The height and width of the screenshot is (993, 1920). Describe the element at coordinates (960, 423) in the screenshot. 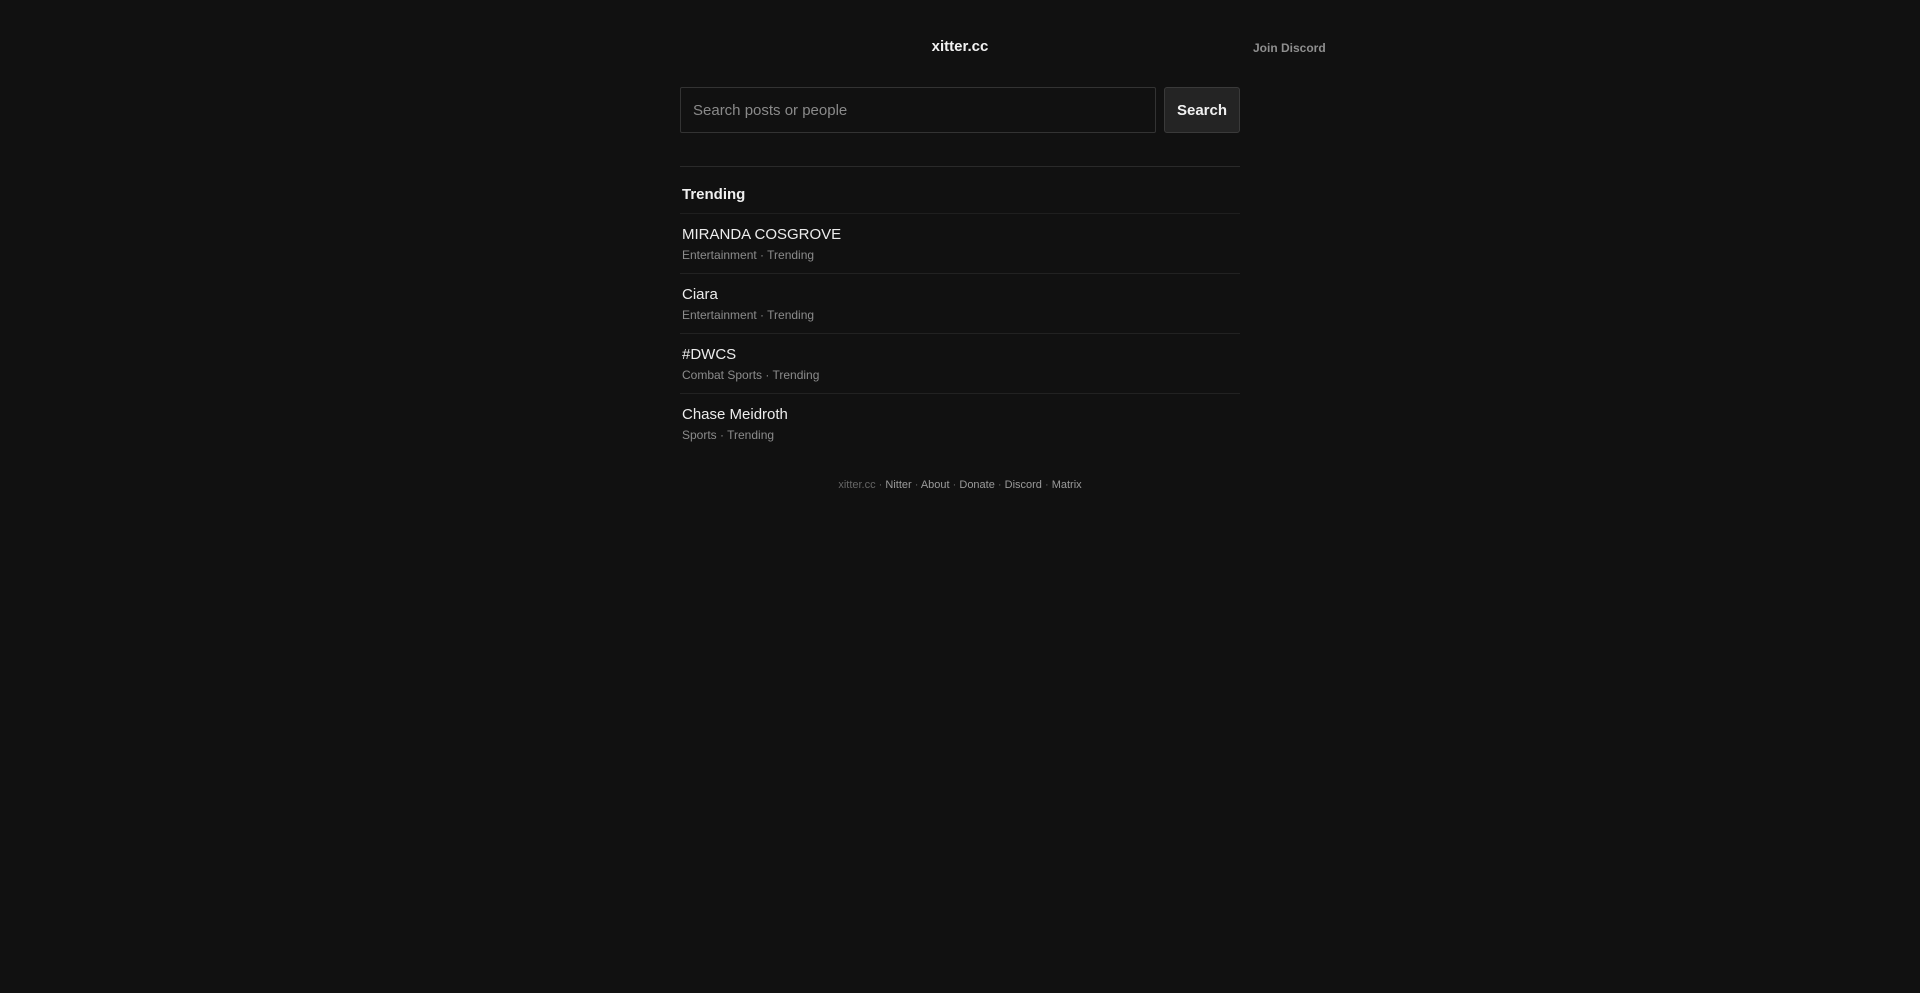

I see `trend-item: Chase Meidroth Sports · Trending` at that location.